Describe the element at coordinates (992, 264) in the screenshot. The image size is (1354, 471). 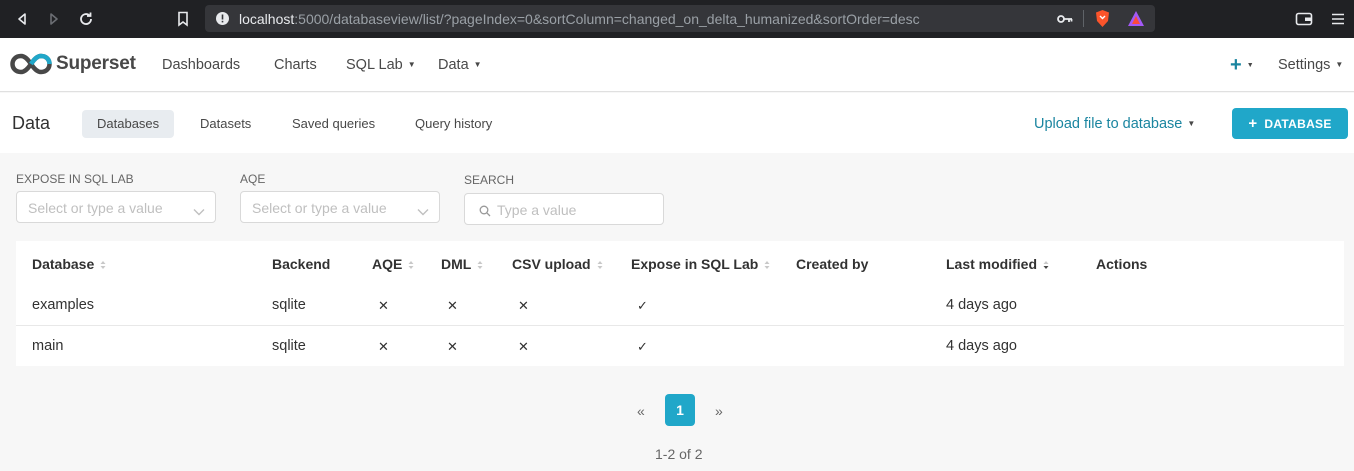
I see `column-header-label: Last modified` at that location.